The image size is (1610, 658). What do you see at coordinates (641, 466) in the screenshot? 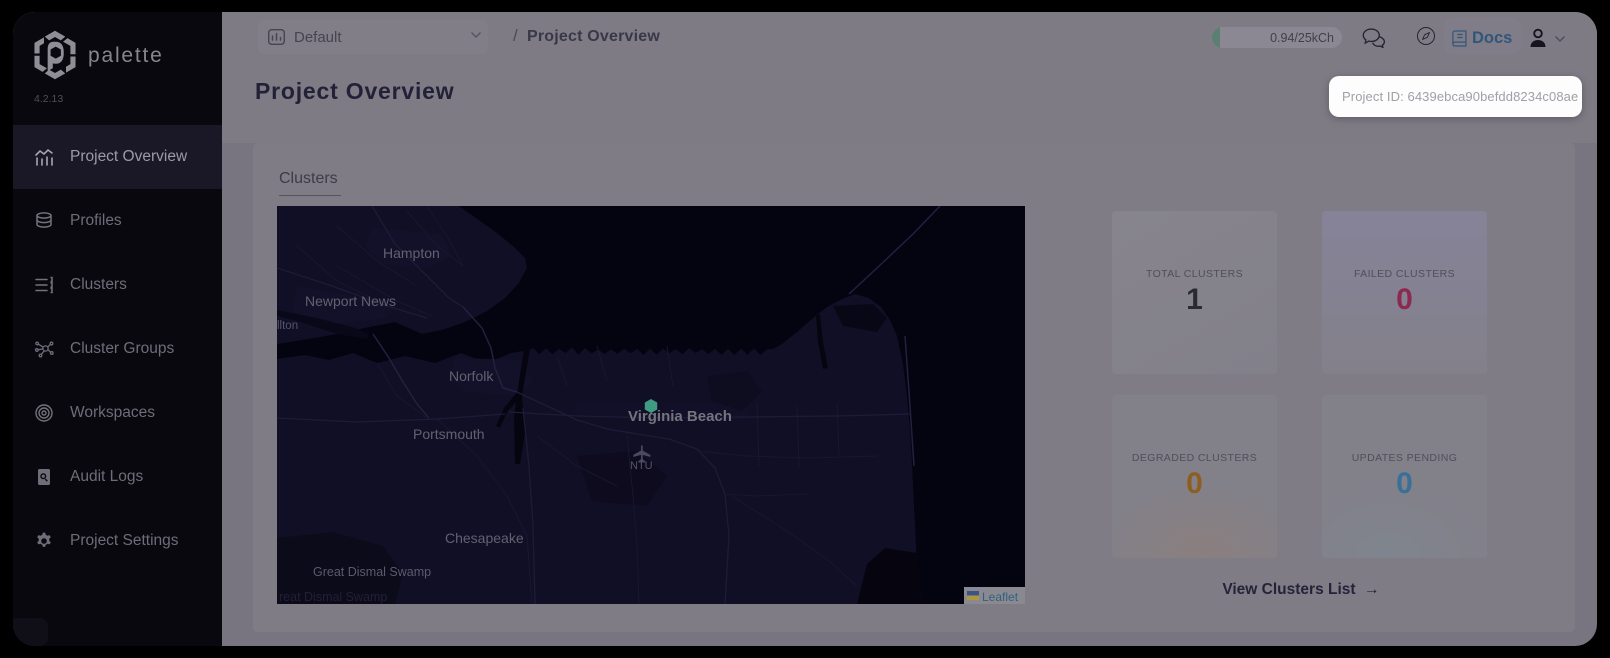
I see `svg-text: NTU` at bounding box center [641, 466].